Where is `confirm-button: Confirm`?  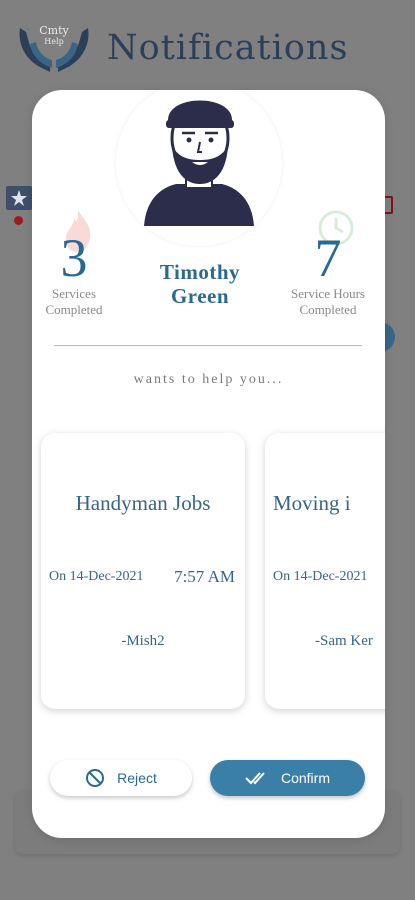
confirm-button: Confirm is located at coordinates (287, 778).